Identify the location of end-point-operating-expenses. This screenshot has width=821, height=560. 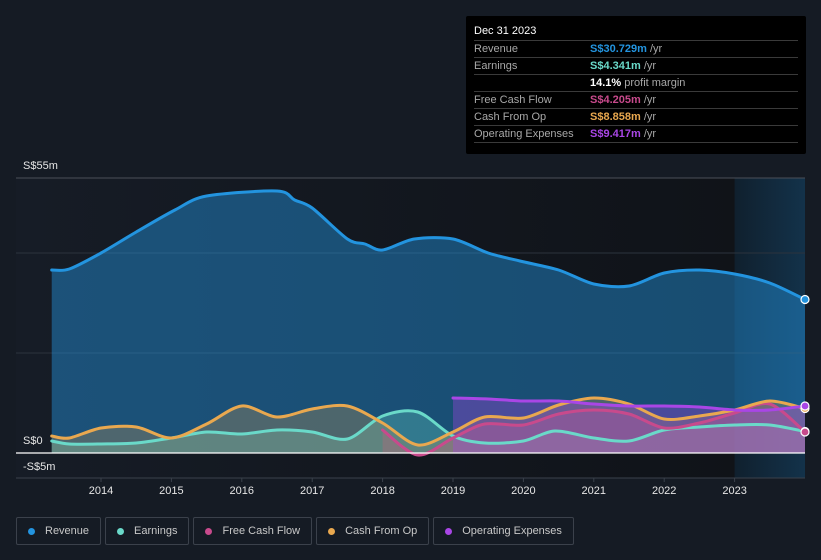
(805, 406).